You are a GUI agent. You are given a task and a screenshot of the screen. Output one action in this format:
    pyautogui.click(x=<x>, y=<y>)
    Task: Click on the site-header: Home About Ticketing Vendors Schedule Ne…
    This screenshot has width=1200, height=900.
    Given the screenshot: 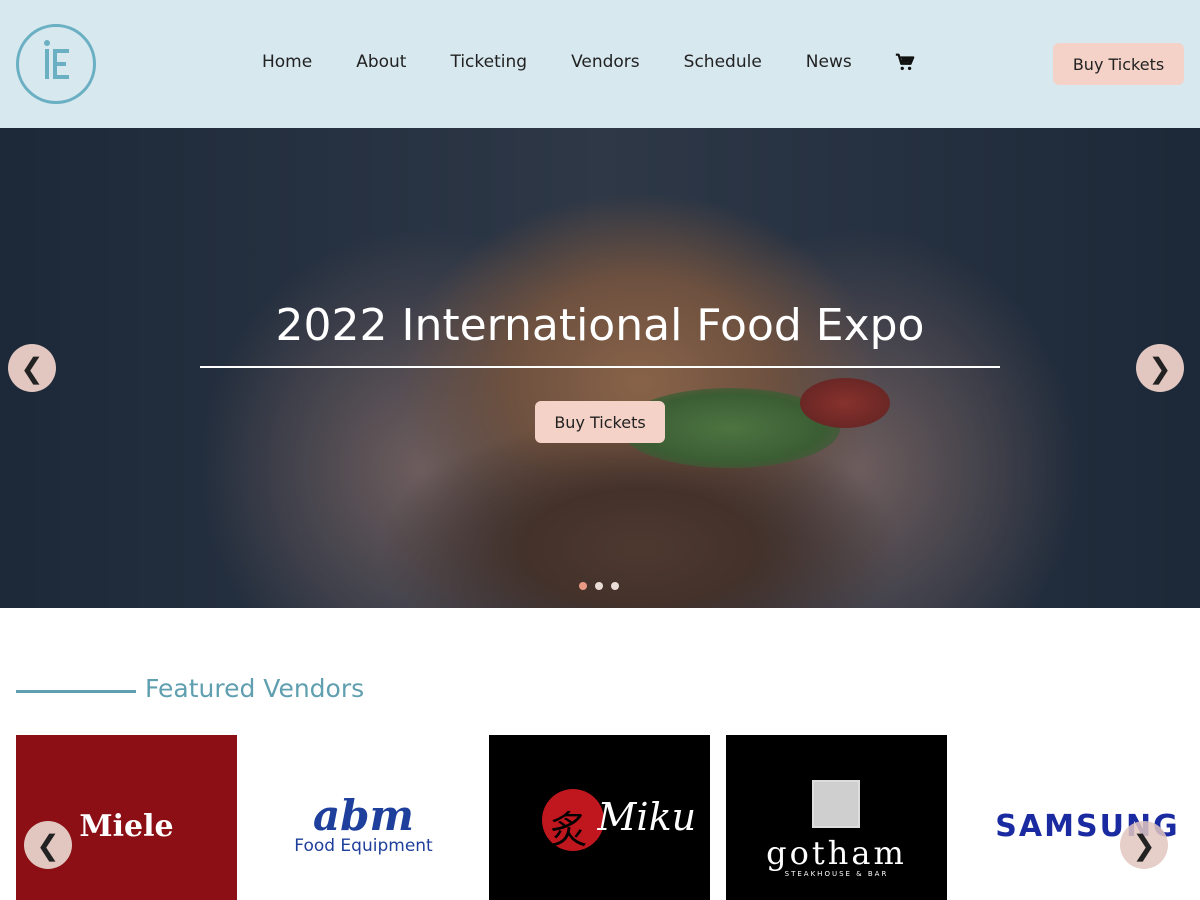 What is the action you would take?
    pyautogui.click(x=600, y=64)
    